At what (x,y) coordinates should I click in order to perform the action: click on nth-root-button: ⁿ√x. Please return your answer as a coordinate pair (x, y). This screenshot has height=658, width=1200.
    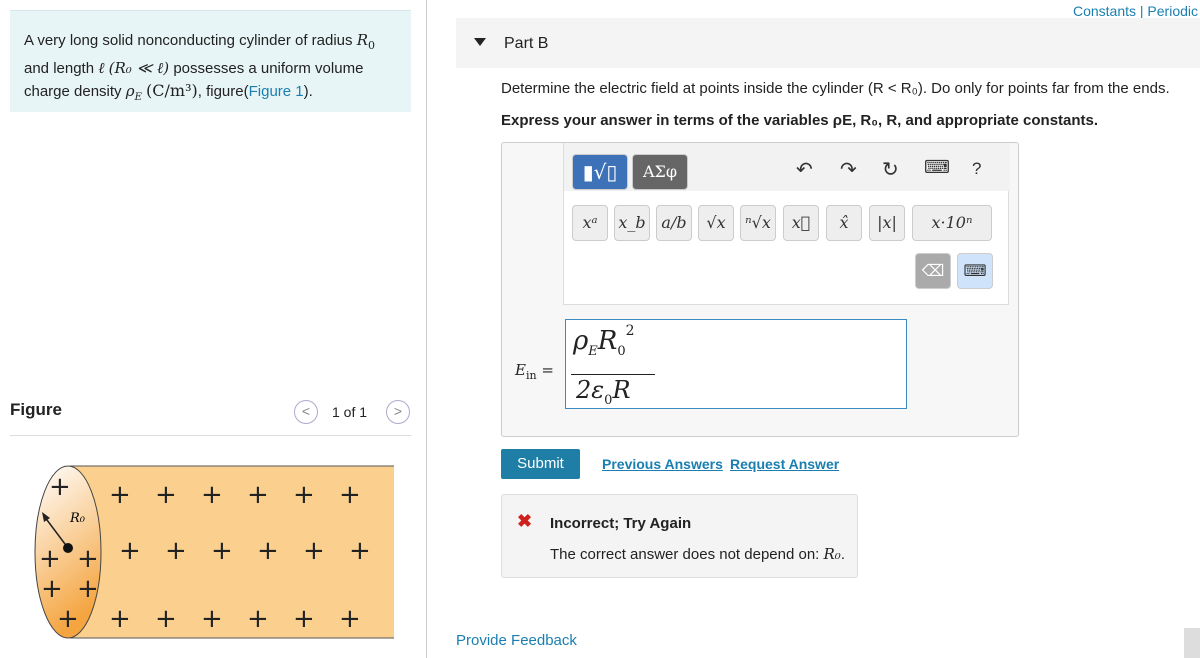
    Looking at the image, I should click on (758, 223).